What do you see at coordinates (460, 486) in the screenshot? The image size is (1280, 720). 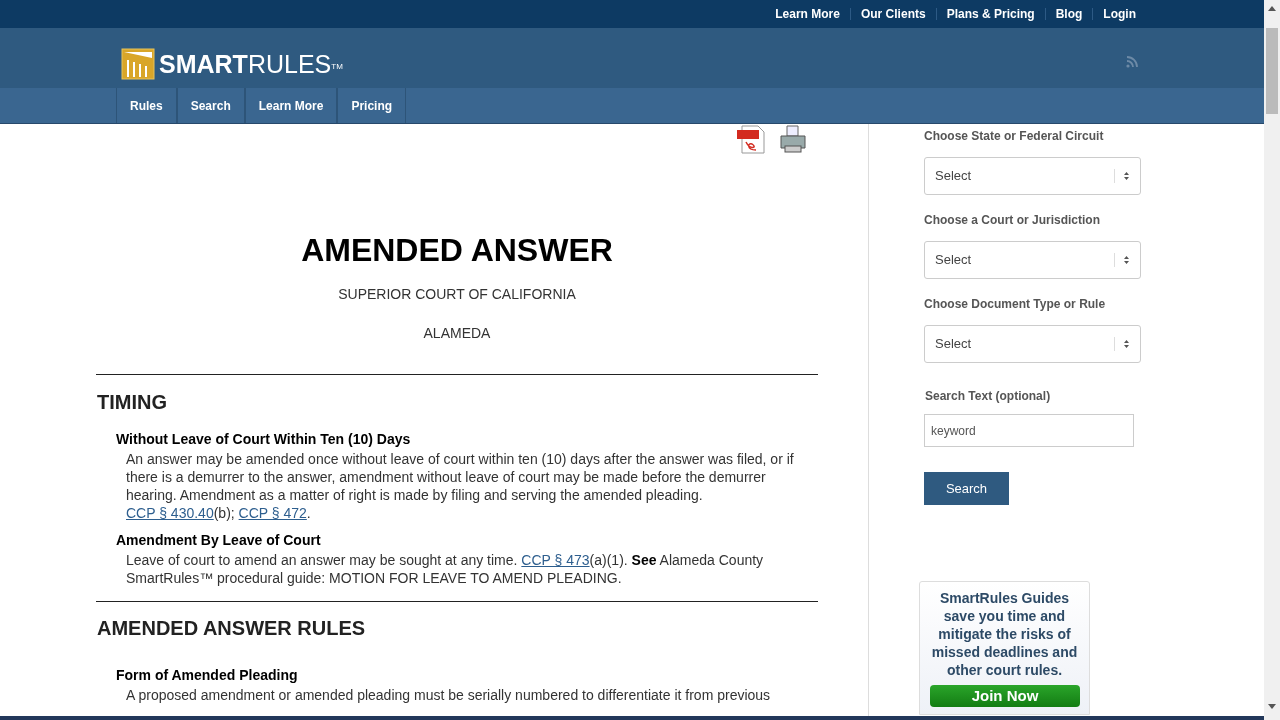 I see `rule-text: An answer may be amended once without leave of court within ten (10) days after the answer was filed, or if there is a demurrer to the answer, amendment without leave of court may be made before the demurrer hearing. Amendment as a matter of right is made by filing and serving the amended pleading. CCP § 430.40(b); CCP § 472.` at bounding box center [460, 486].